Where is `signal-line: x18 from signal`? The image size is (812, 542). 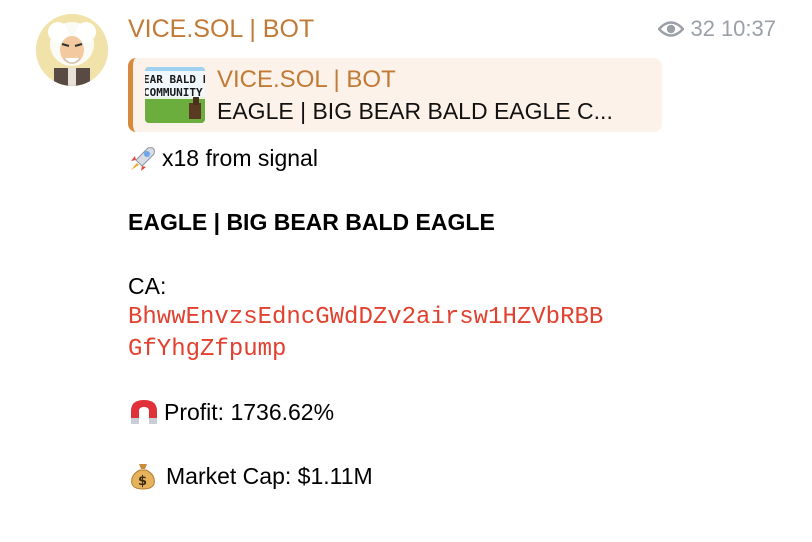 signal-line: x18 from signal is located at coordinates (223, 158).